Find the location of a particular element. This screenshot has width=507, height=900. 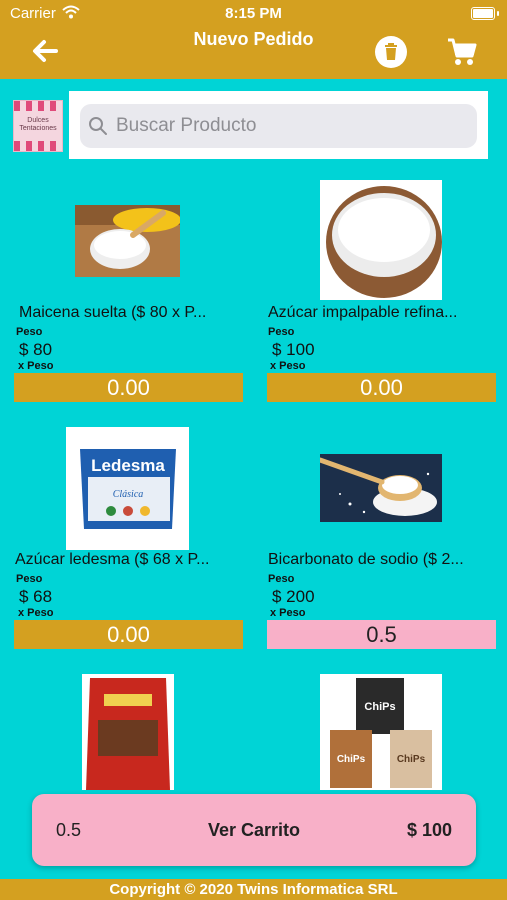

footer-copyright: Copyright © 2020 Twins Informatica SRL is located at coordinates (253, 889).